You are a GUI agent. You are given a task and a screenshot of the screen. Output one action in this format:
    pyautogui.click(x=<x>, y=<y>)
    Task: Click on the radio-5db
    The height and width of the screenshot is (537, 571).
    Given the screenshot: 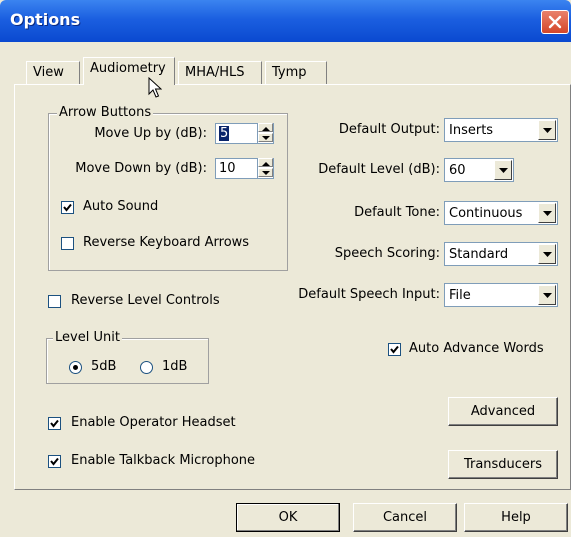 What is the action you would take?
    pyautogui.click(x=75, y=367)
    